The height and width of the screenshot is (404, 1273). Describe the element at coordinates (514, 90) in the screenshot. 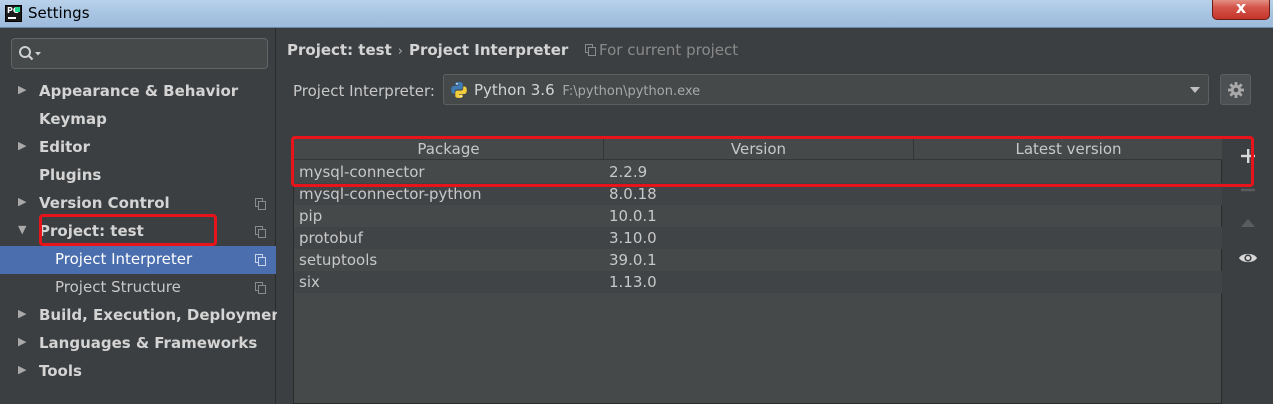

I see `interpreter-name: Python 3.6` at that location.